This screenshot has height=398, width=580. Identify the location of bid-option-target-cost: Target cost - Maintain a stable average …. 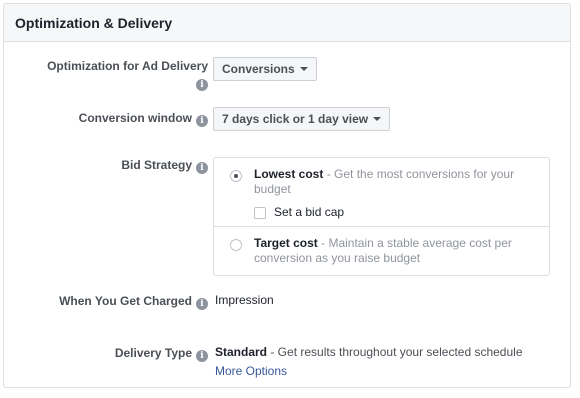
(381, 251).